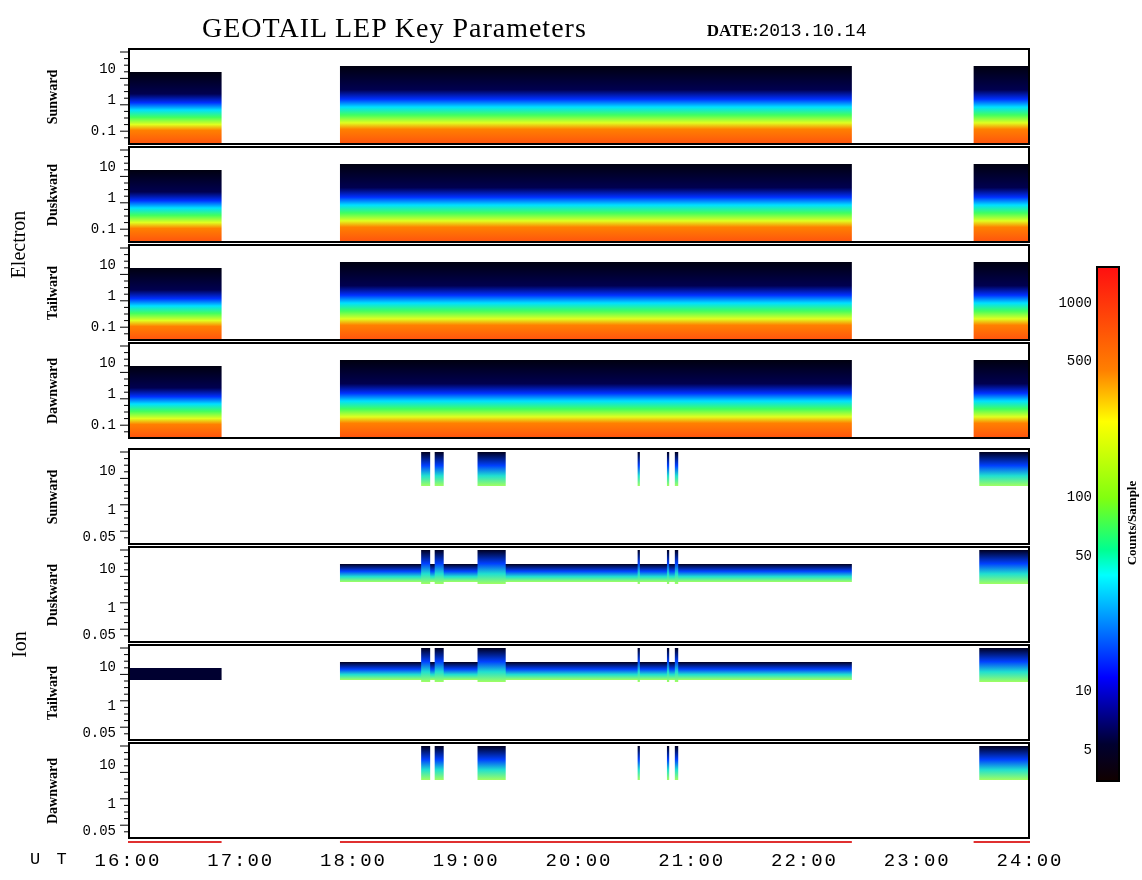 The height and width of the screenshot is (880, 1142). What do you see at coordinates (1079, 361) in the screenshot?
I see `colorbar-tick-label: 500` at bounding box center [1079, 361].